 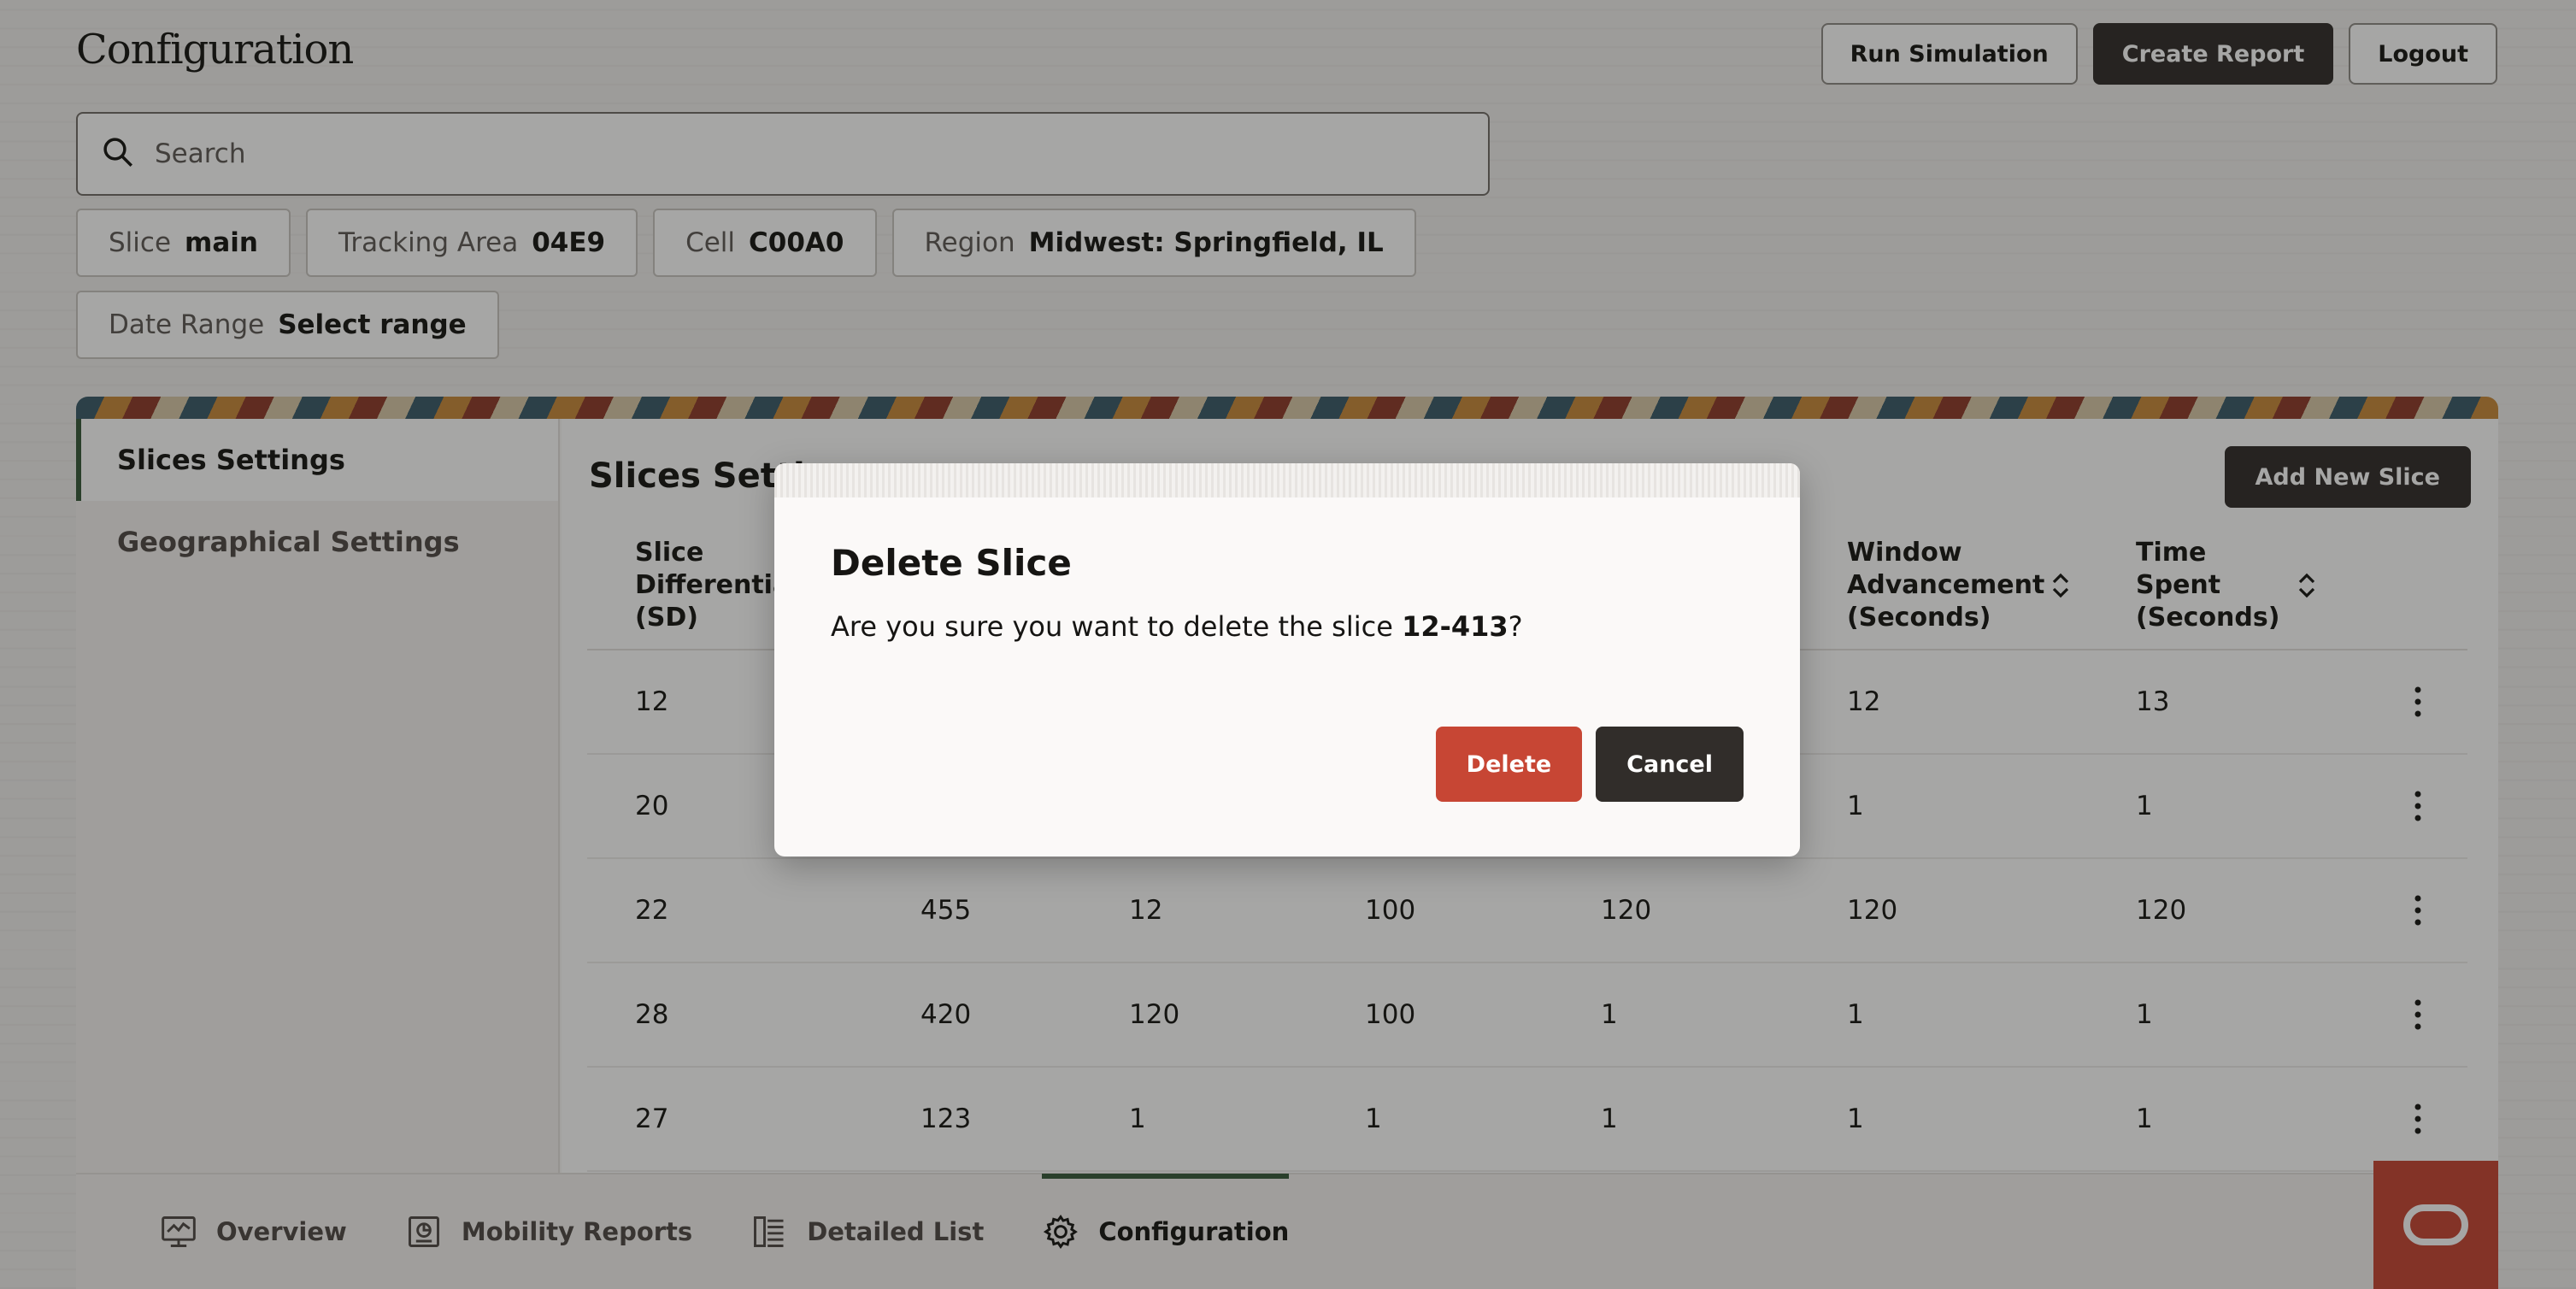 What do you see at coordinates (1455, 626) in the screenshot?
I see `dialog-slice-id: 12-413` at bounding box center [1455, 626].